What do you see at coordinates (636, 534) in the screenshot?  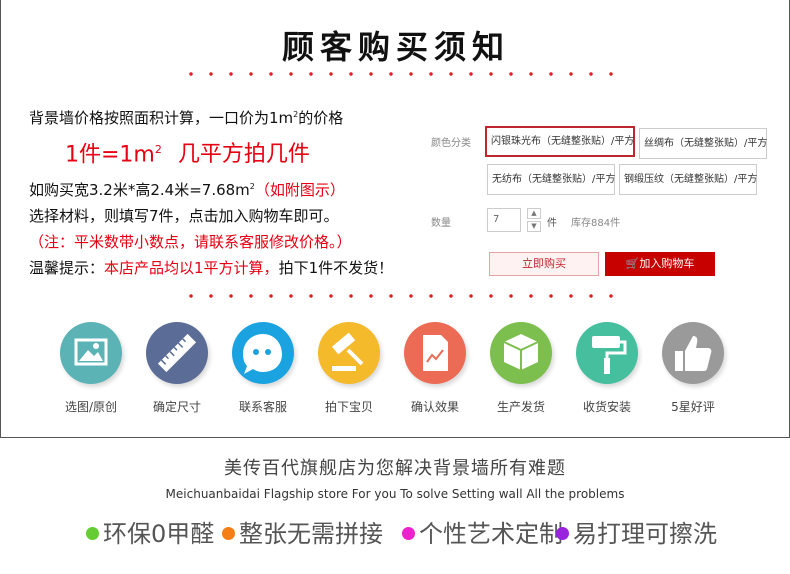 I see `feature-washable: 易打理可擦洗` at bounding box center [636, 534].